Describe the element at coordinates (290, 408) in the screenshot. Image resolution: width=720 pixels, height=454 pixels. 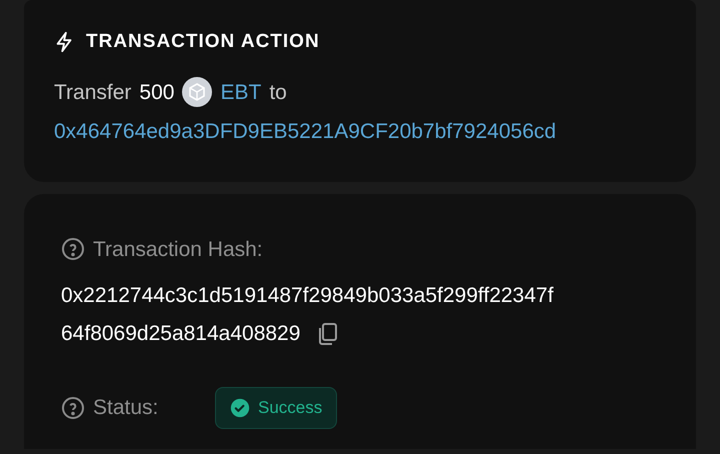
I see `status-text: Success` at that location.